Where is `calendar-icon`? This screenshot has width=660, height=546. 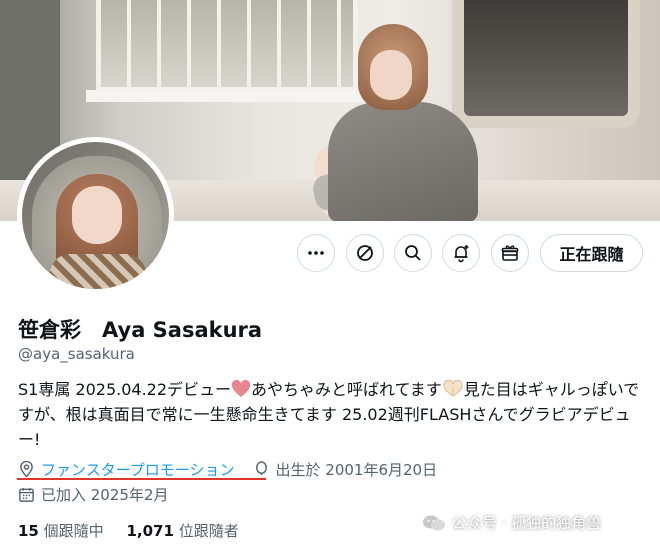
calendar-icon is located at coordinates (26, 494).